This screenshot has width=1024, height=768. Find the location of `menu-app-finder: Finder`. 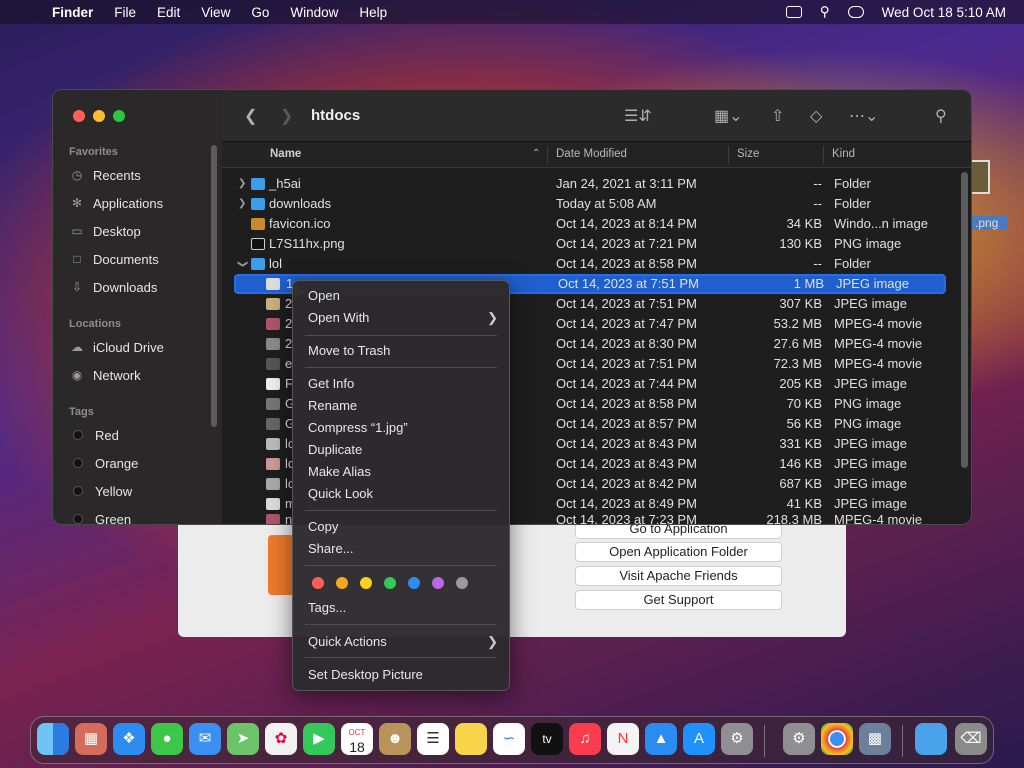

menu-app-finder: Finder is located at coordinates (72, 12).